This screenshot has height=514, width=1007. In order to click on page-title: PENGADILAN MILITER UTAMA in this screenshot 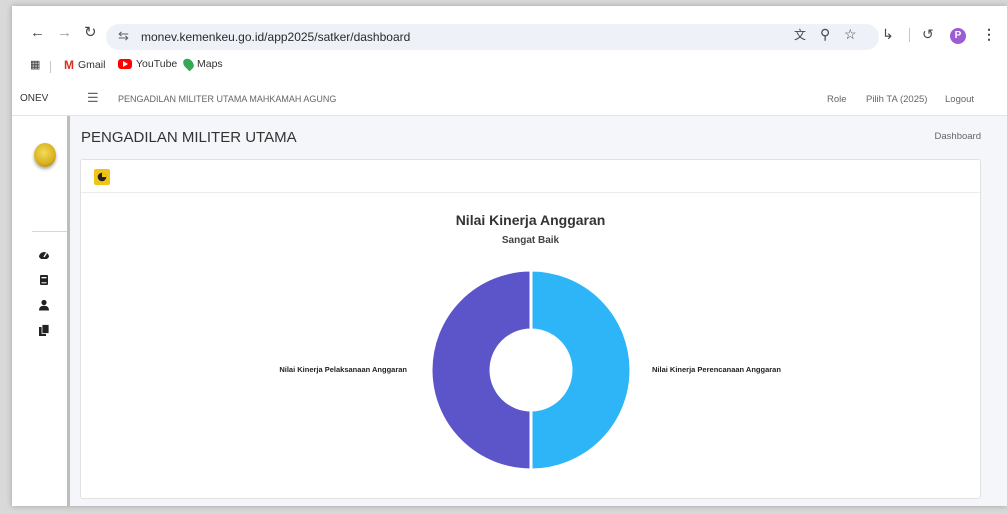, I will do `click(189, 137)`.